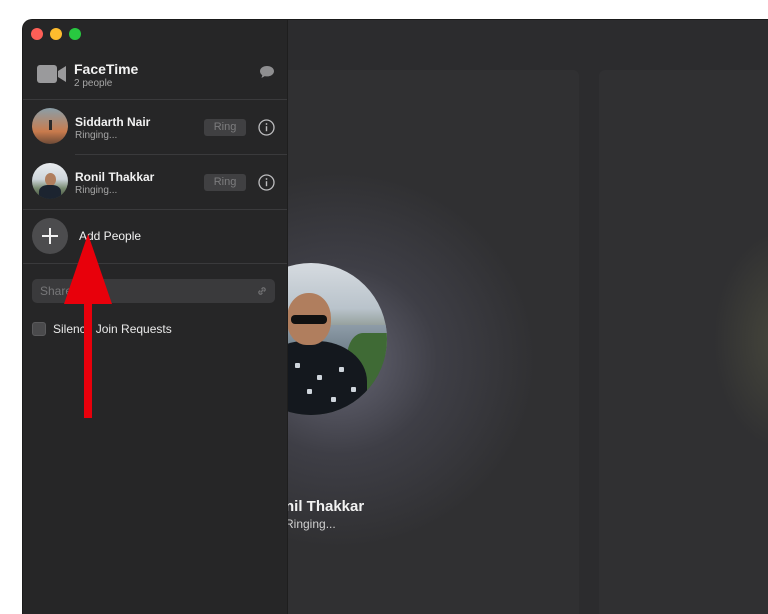 This screenshot has height=614, width=768. Describe the element at coordinates (37, 34) in the screenshot. I see `close-window-button` at that location.